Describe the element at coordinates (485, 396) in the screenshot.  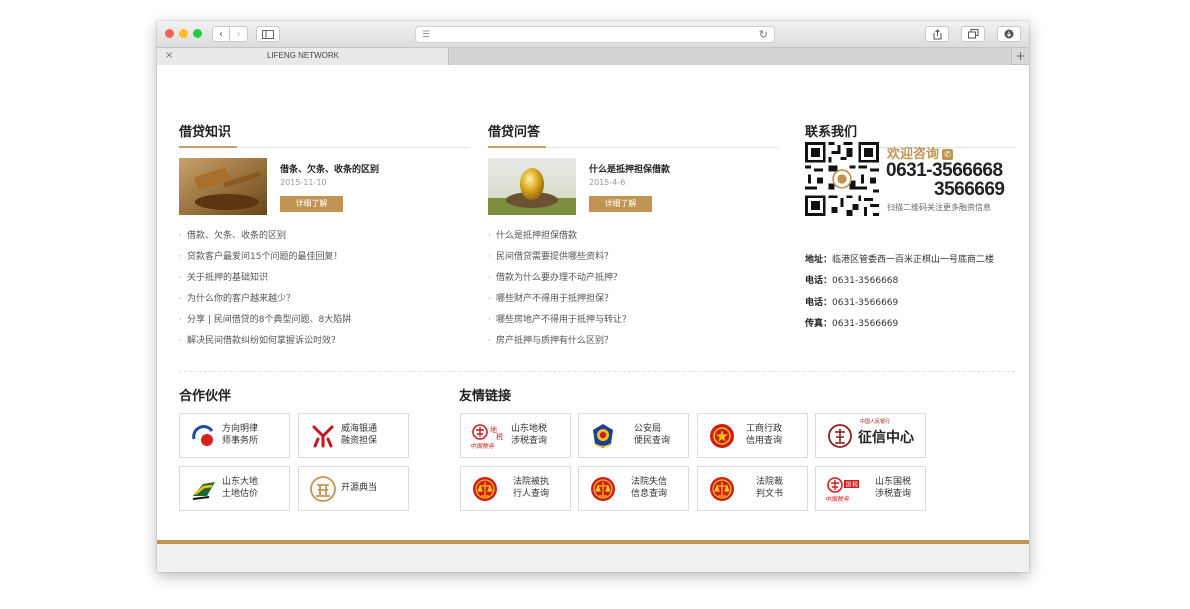
I see `links-title: 友情链接` at that location.